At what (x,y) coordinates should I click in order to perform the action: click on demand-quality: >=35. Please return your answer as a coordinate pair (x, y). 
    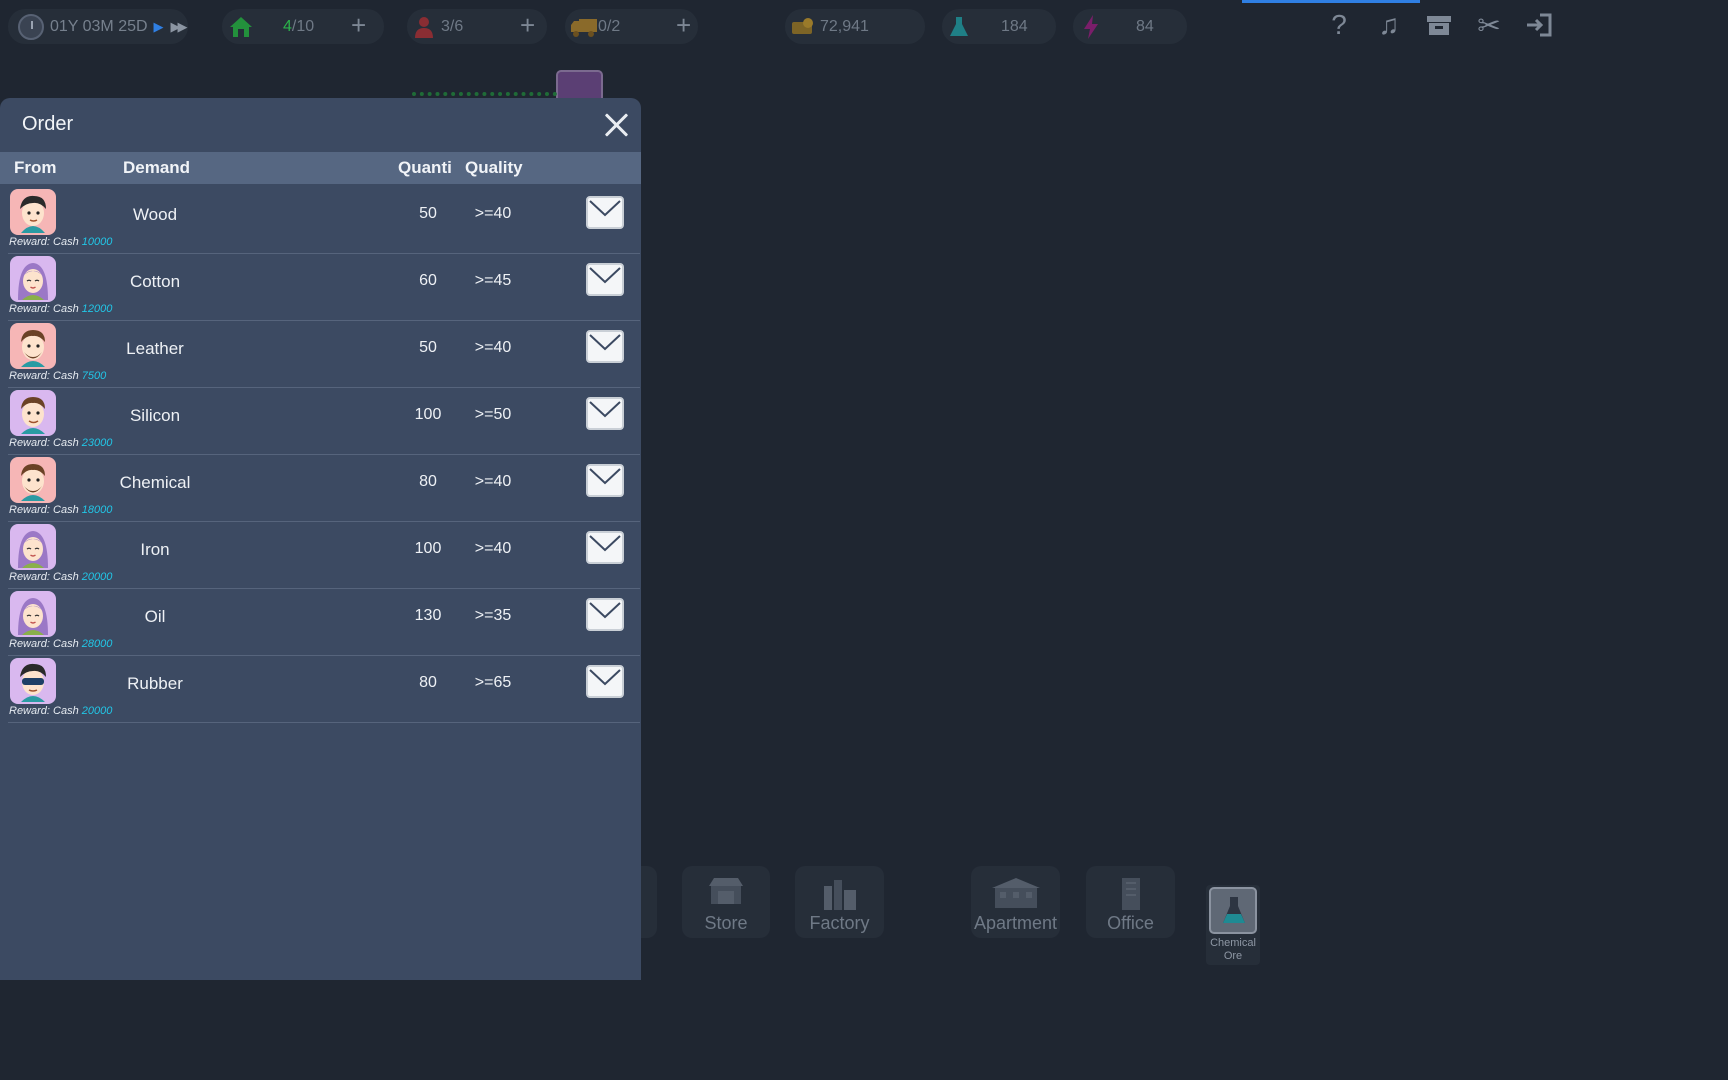
    Looking at the image, I should click on (493, 615).